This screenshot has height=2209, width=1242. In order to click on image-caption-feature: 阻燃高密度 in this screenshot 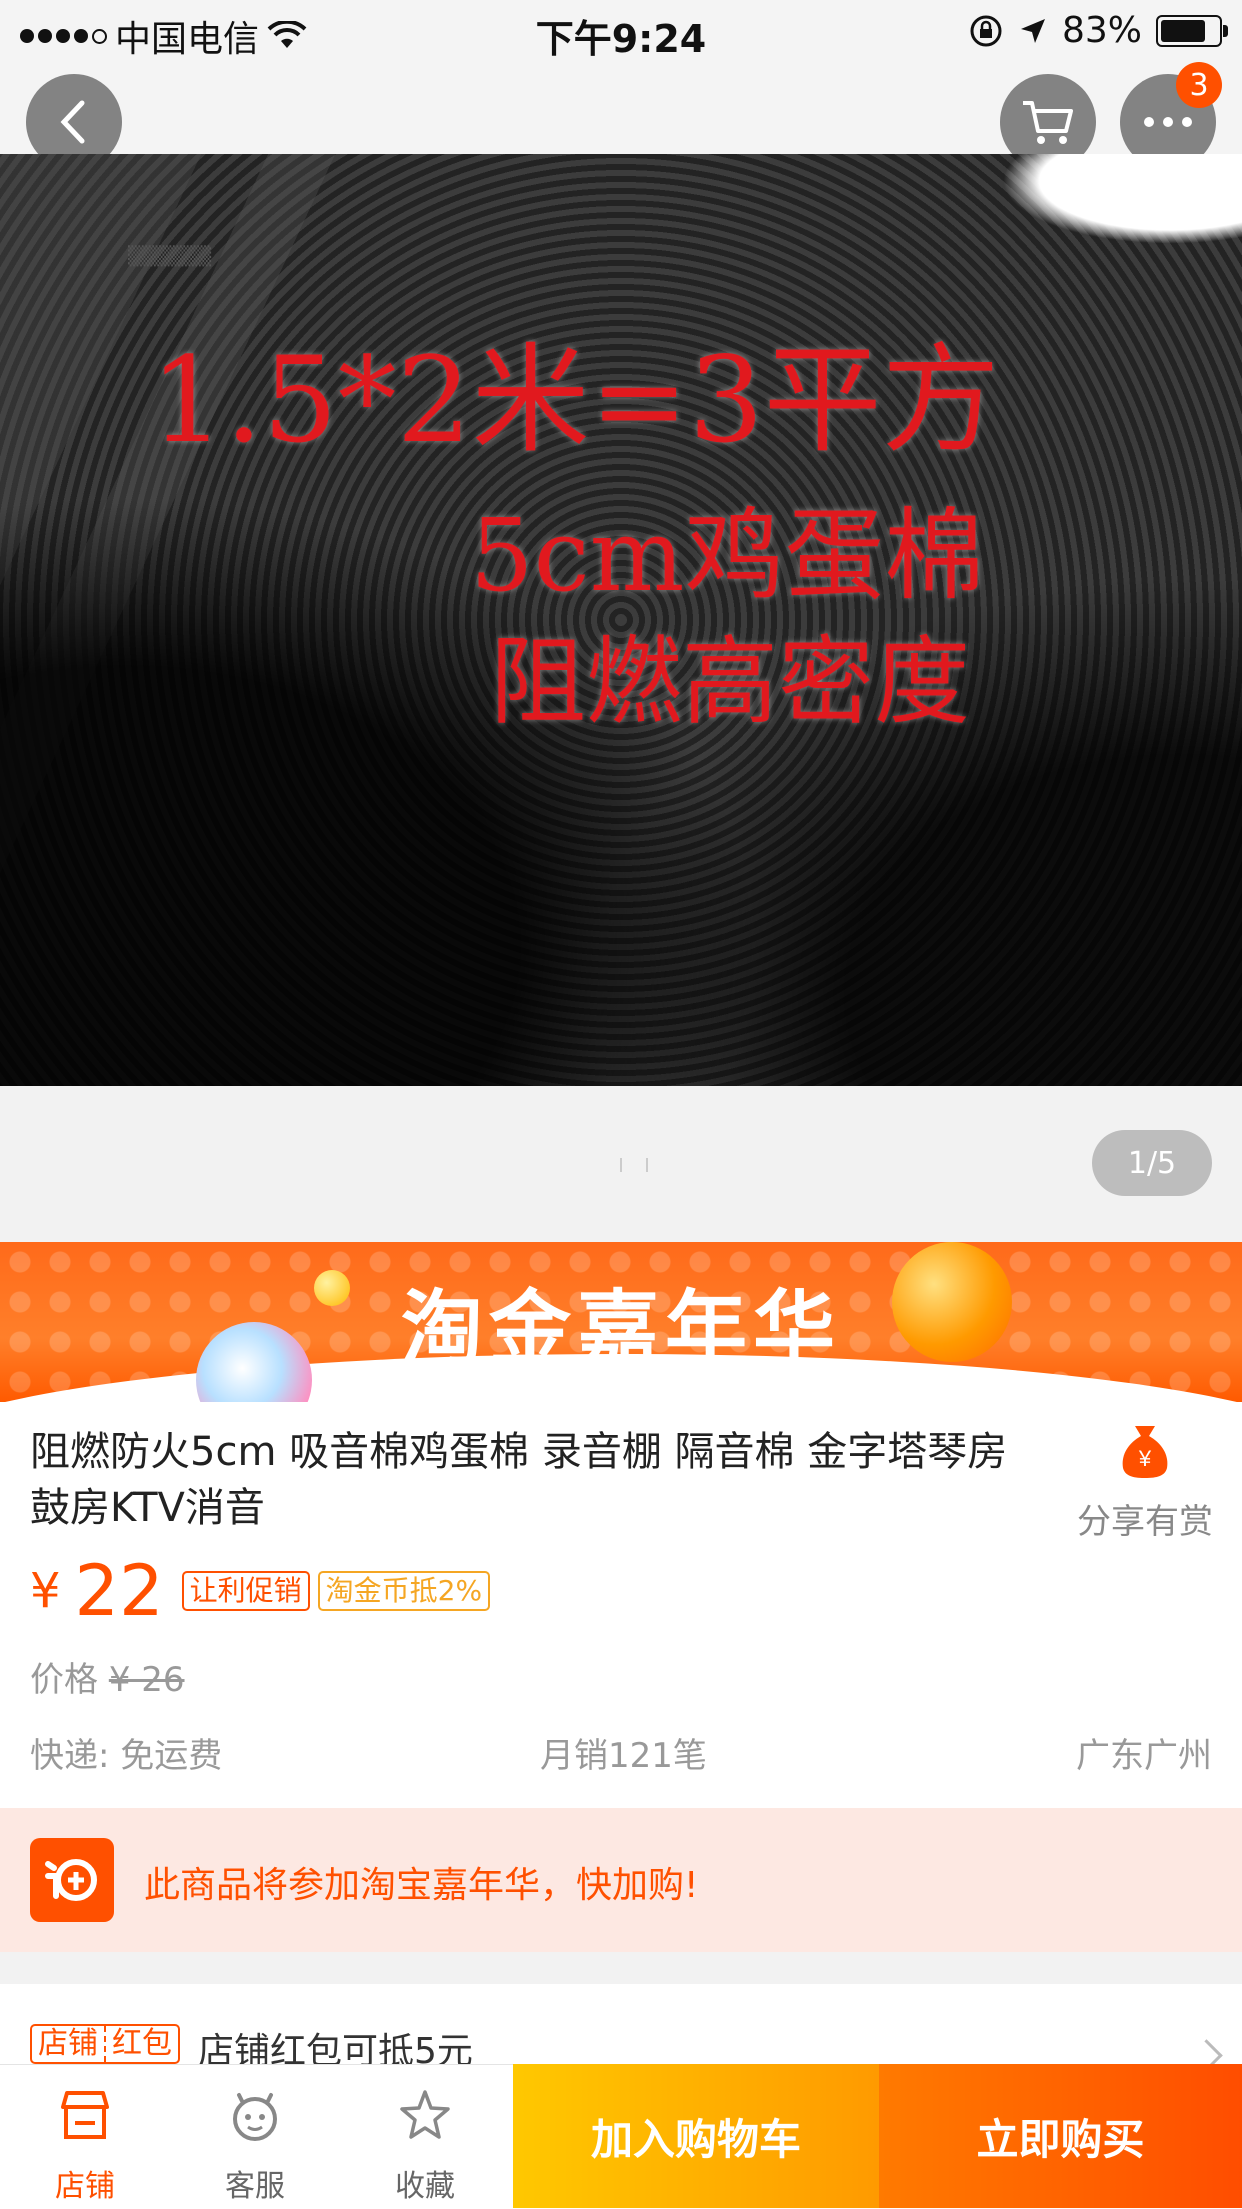, I will do `click(730, 682)`.